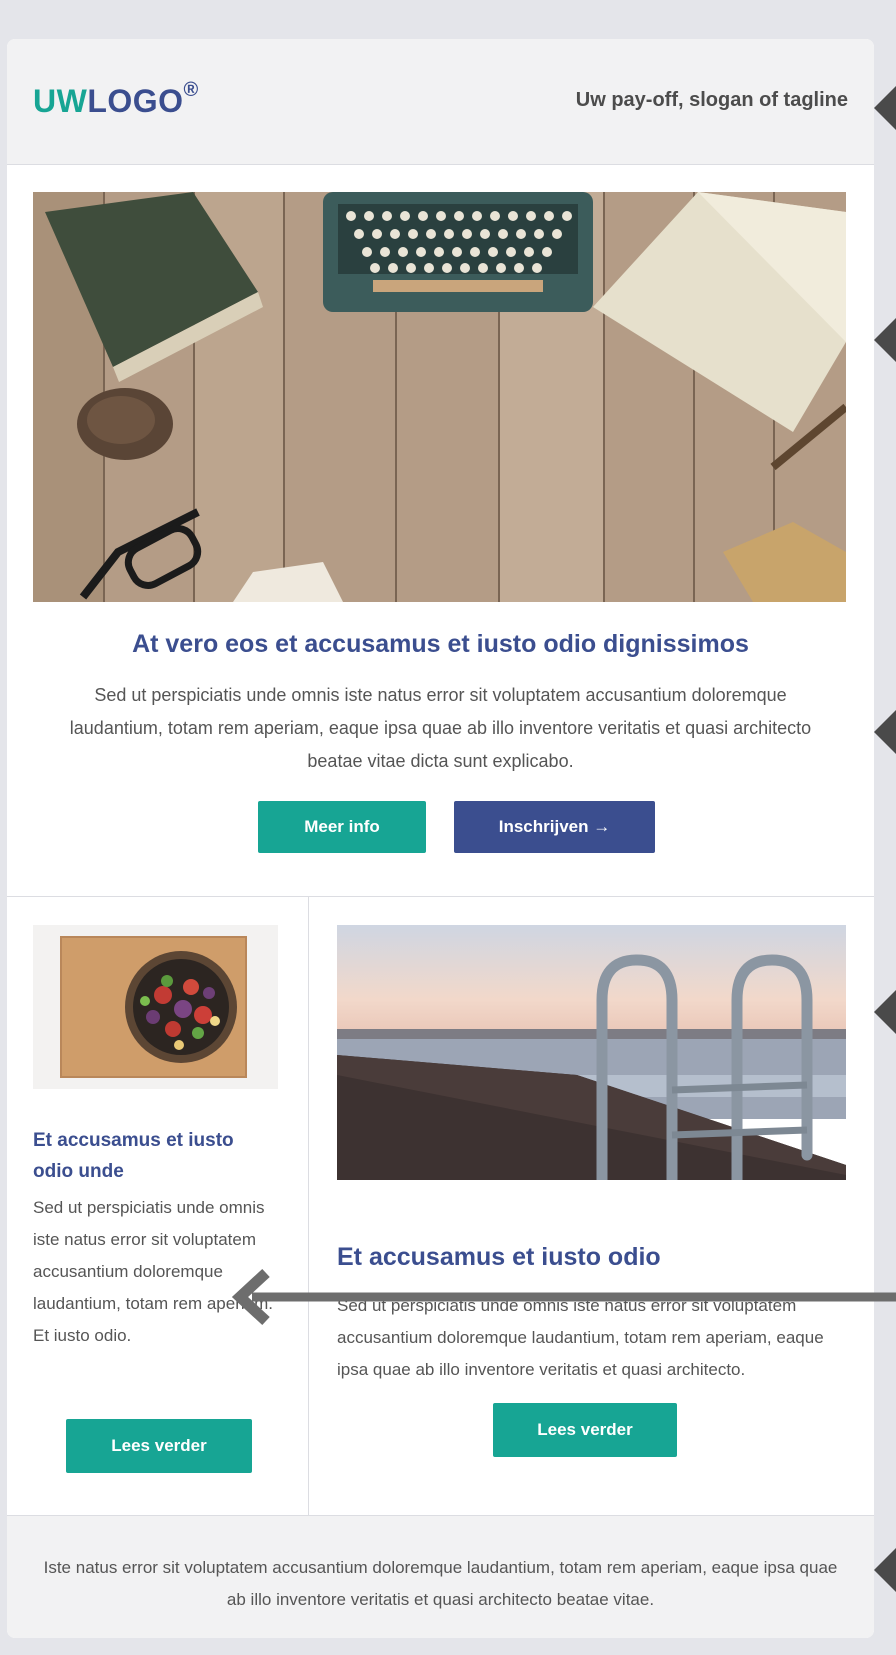 This screenshot has width=896, height=1655. What do you see at coordinates (342, 827) in the screenshot?
I see `meer-info-button: Meer info` at bounding box center [342, 827].